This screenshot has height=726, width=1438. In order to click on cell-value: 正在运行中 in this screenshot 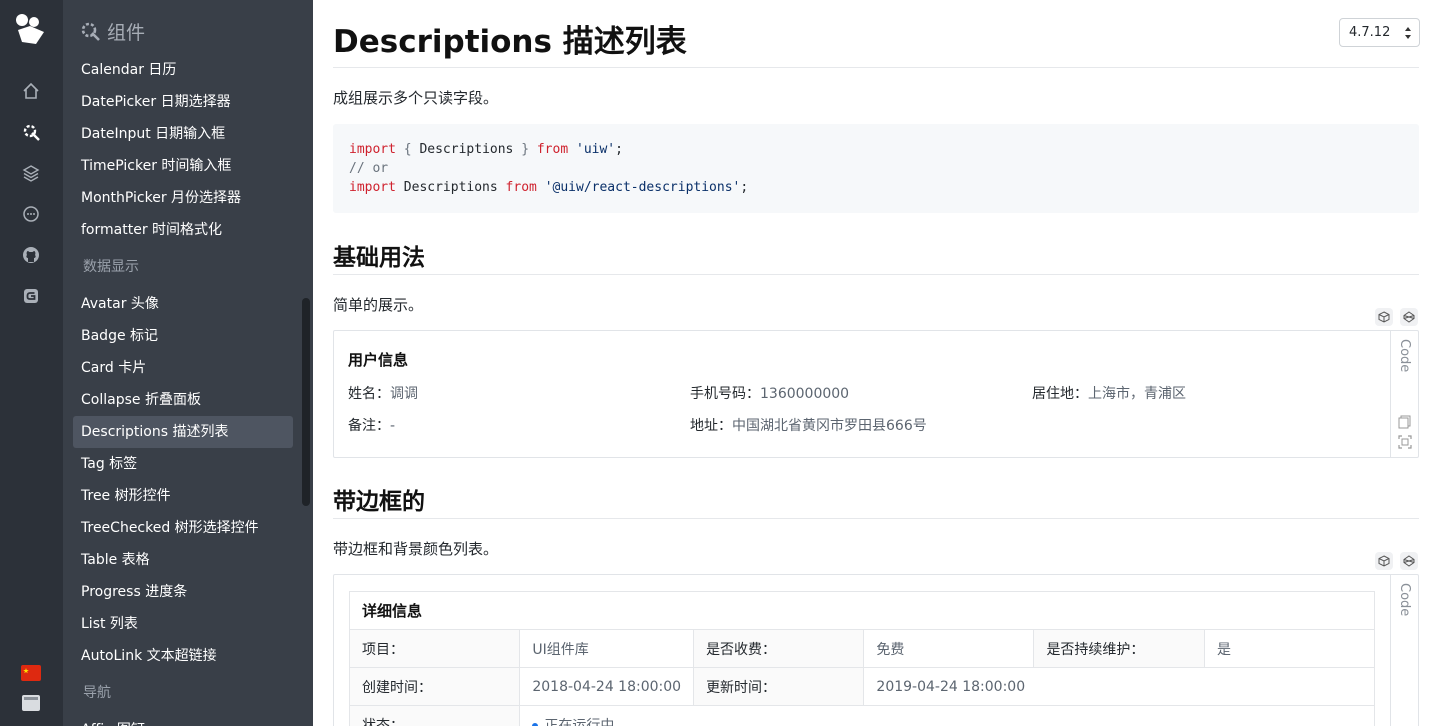, I will do `click(947, 715)`.